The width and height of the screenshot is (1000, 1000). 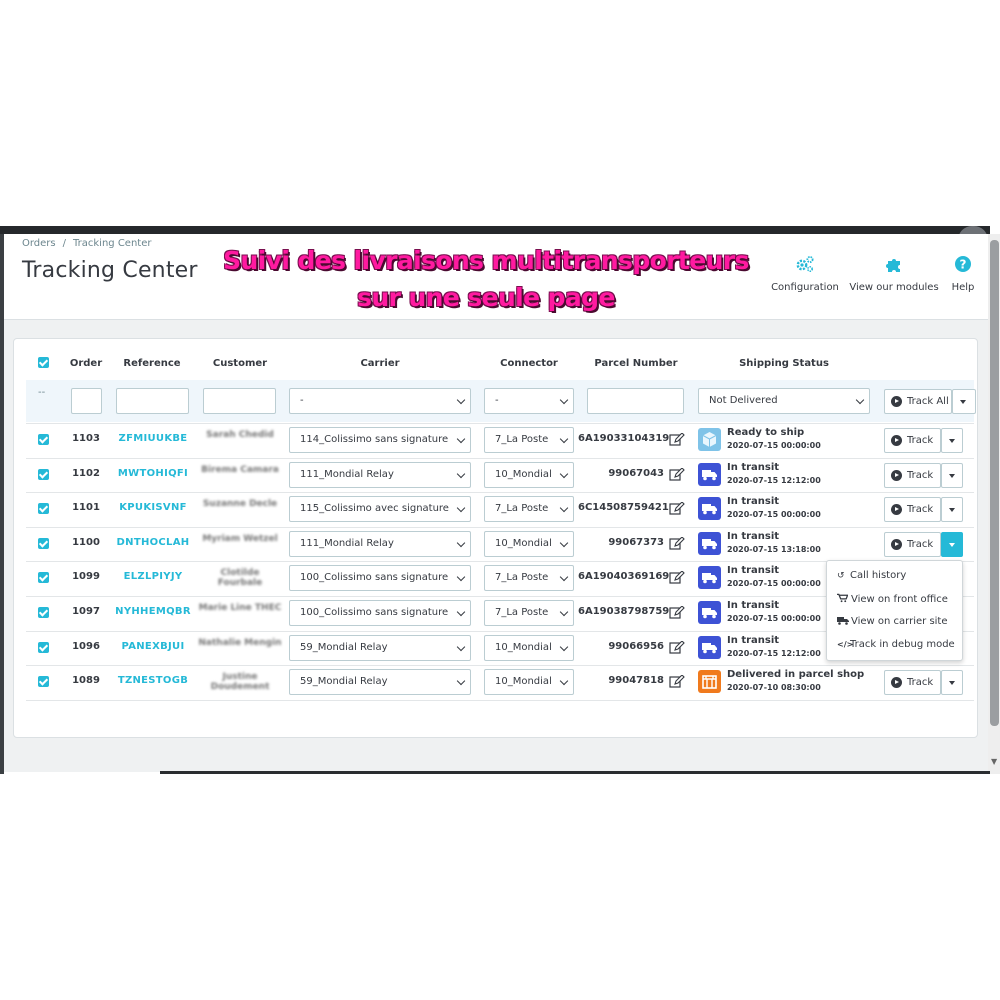 What do you see at coordinates (896, 510) in the screenshot?
I see `play-circle-icon` at bounding box center [896, 510].